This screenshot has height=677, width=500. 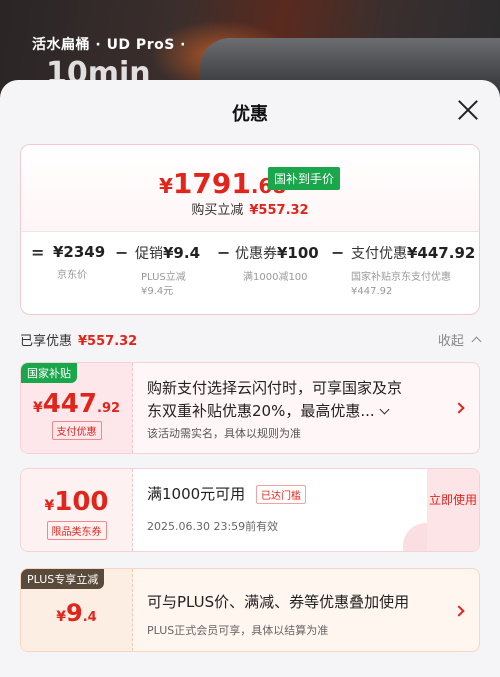 What do you see at coordinates (250, 114) in the screenshot?
I see `sheet-title: 优惠` at bounding box center [250, 114].